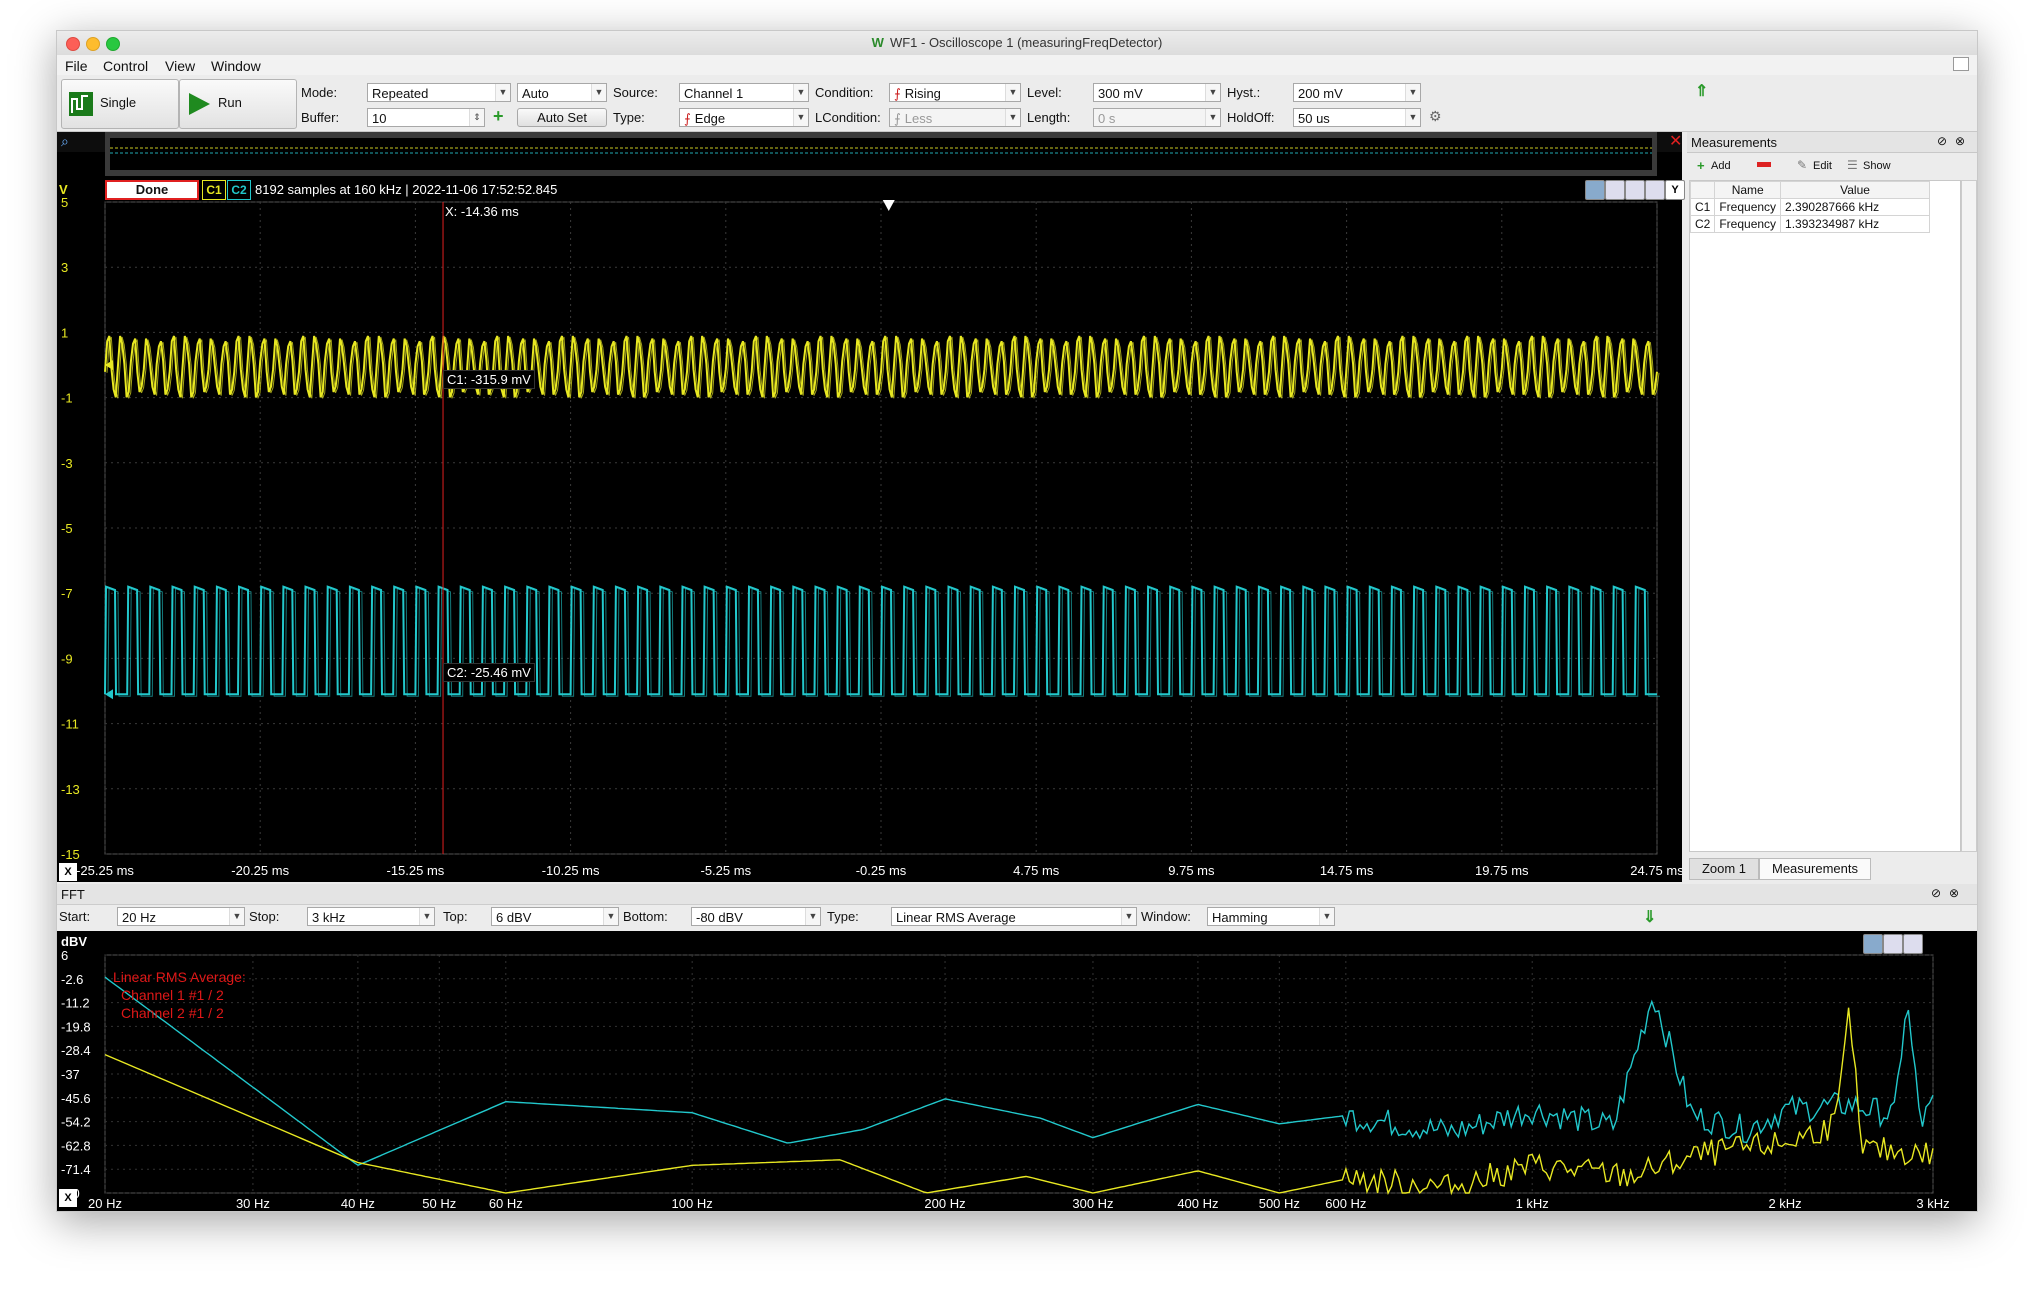 The image size is (2032, 1289). What do you see at coordinates (181, 916) in the screenshot?
I see `start-select: 20 Hz ▼` at bounding box center [181, 916].